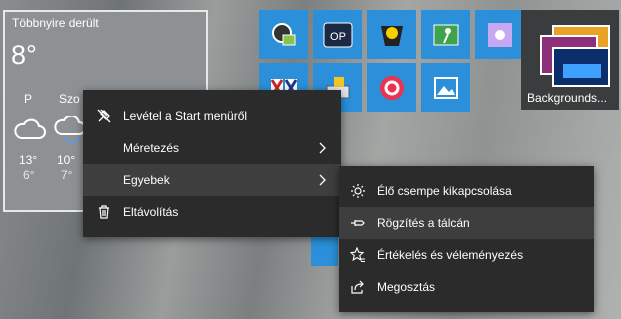 The image size is (621, 319). What do you see at coordinates (357, 255) in the screenshot?
I see `rate-star-icon` at bounding box center [357, 255].